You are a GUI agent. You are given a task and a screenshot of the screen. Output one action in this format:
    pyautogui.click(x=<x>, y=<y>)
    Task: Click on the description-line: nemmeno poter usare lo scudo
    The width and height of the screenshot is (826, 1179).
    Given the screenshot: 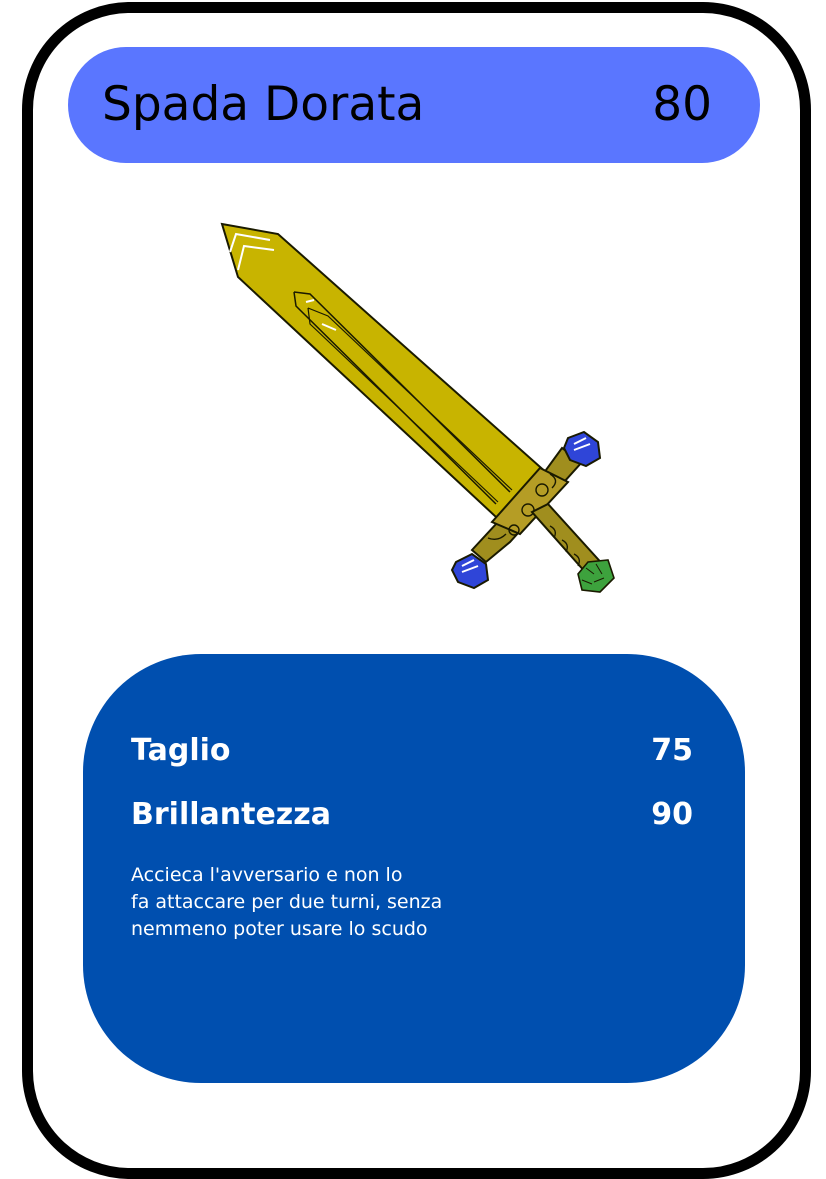 What is the action you would take?
    pyautogui.click(x=279, y=929)
    